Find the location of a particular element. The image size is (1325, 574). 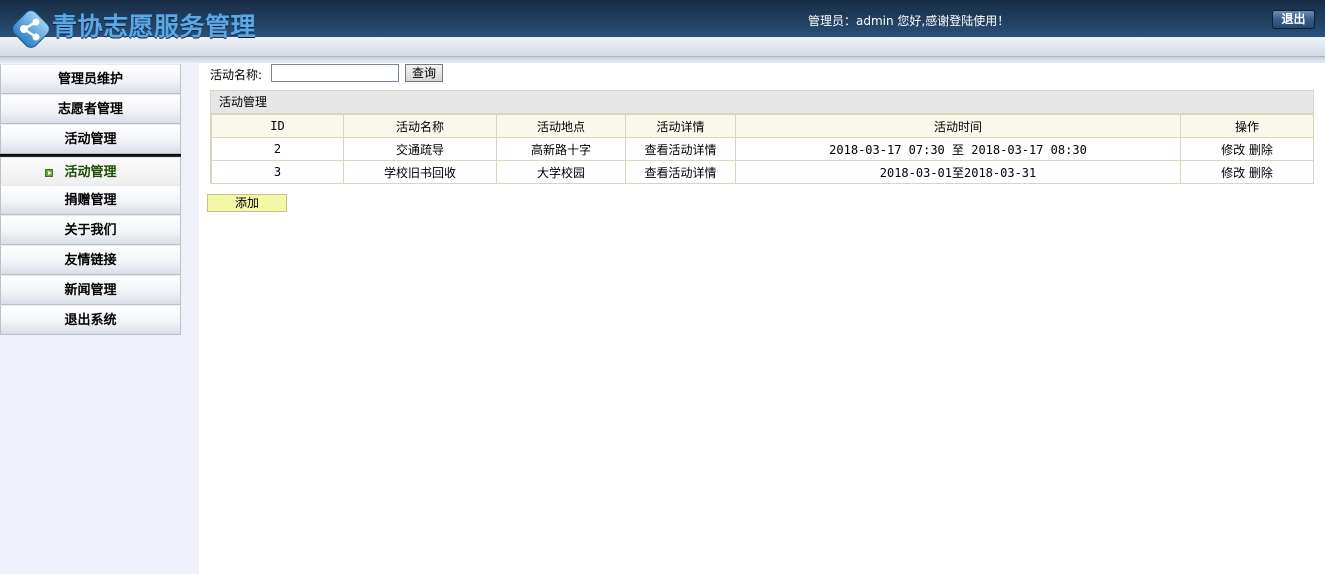

sidebar-subitem-label: 活动管理 is located at coordinates (90, 172).